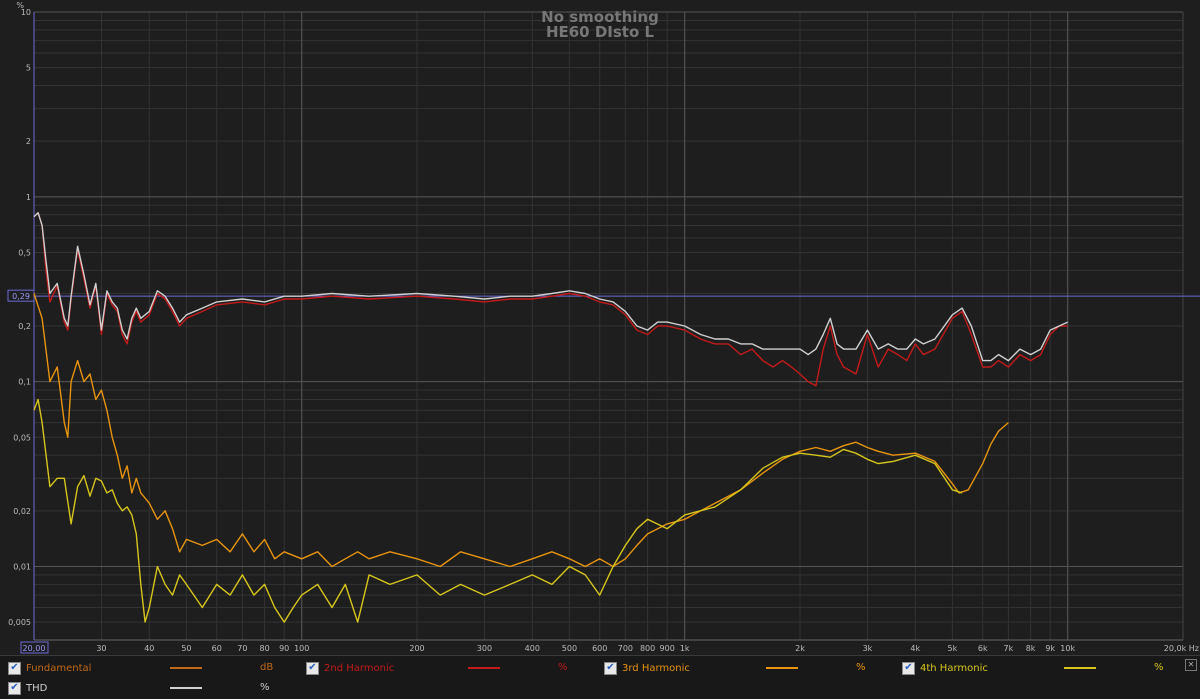 This screenshot has width=1200, height=699. I want to click on close-icon: ✕, so click(1191, 665).